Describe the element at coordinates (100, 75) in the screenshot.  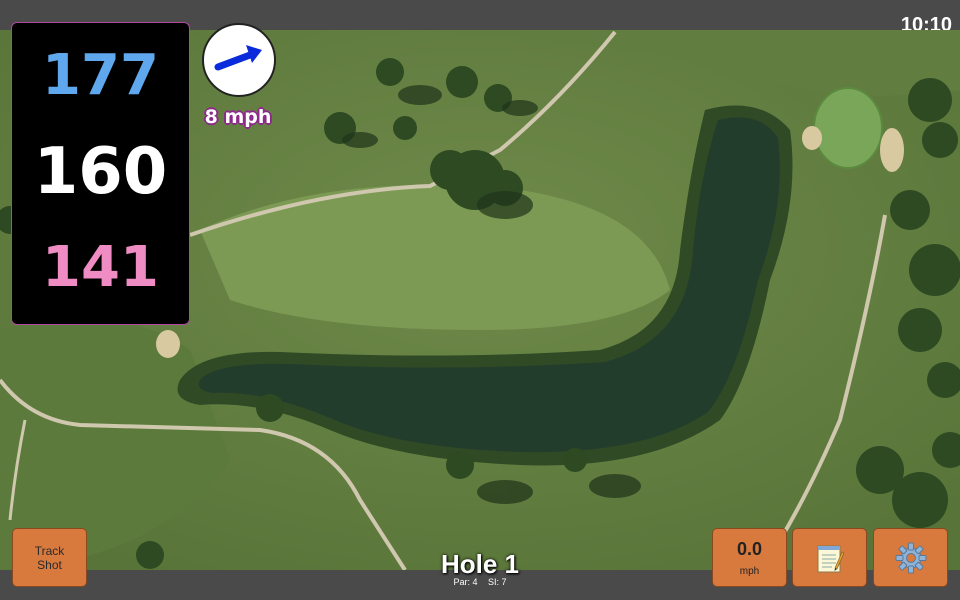
I see `back-yardage: 177` at that location.